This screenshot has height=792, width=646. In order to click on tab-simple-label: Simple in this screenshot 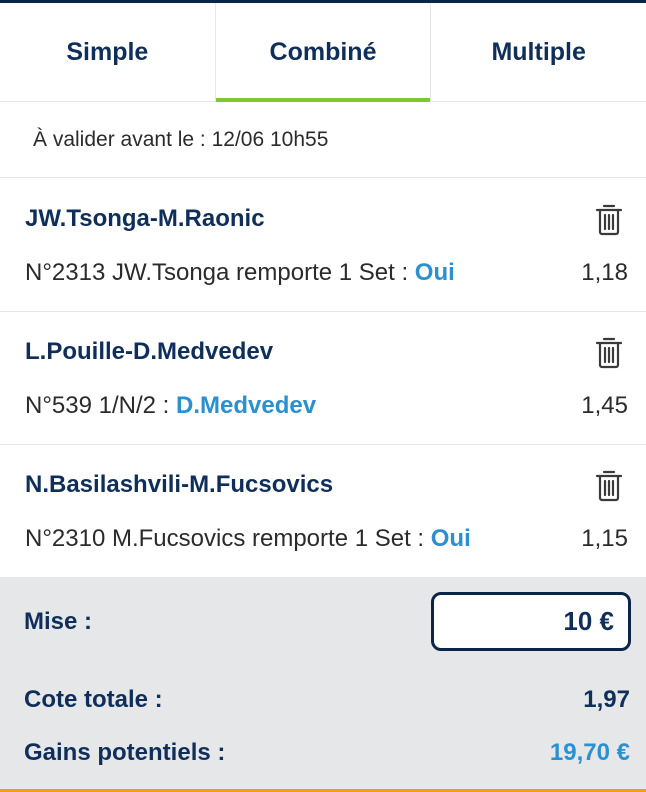, I will do `click(107, 51)`.